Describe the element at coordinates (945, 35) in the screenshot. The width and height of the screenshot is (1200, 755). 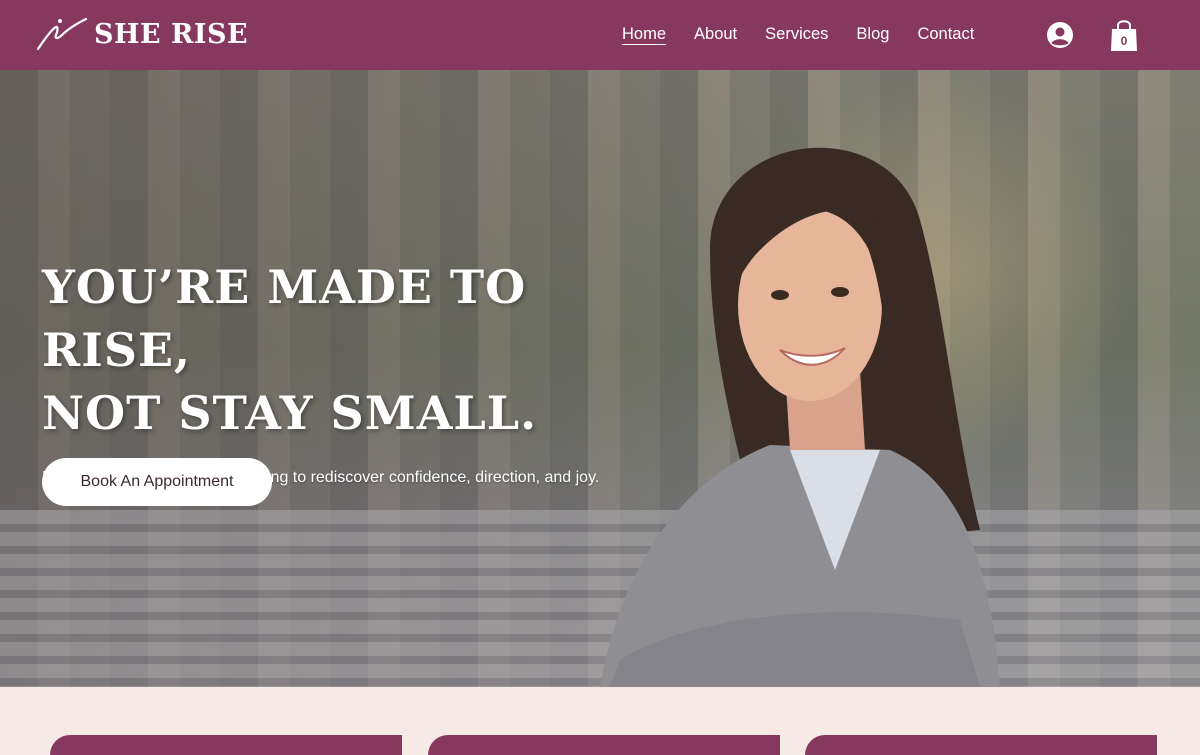
I see `nav-item-contact: Contact` at that location.